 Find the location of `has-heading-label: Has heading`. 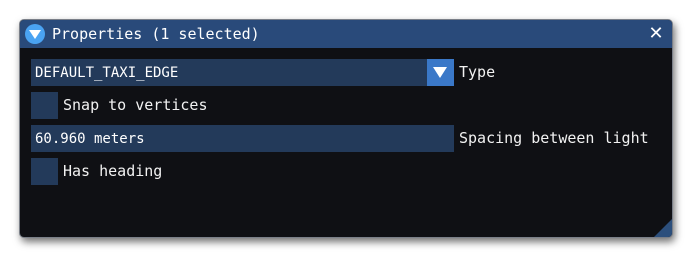

has-heading-label: Has heading is located at coordinates (113, 171).